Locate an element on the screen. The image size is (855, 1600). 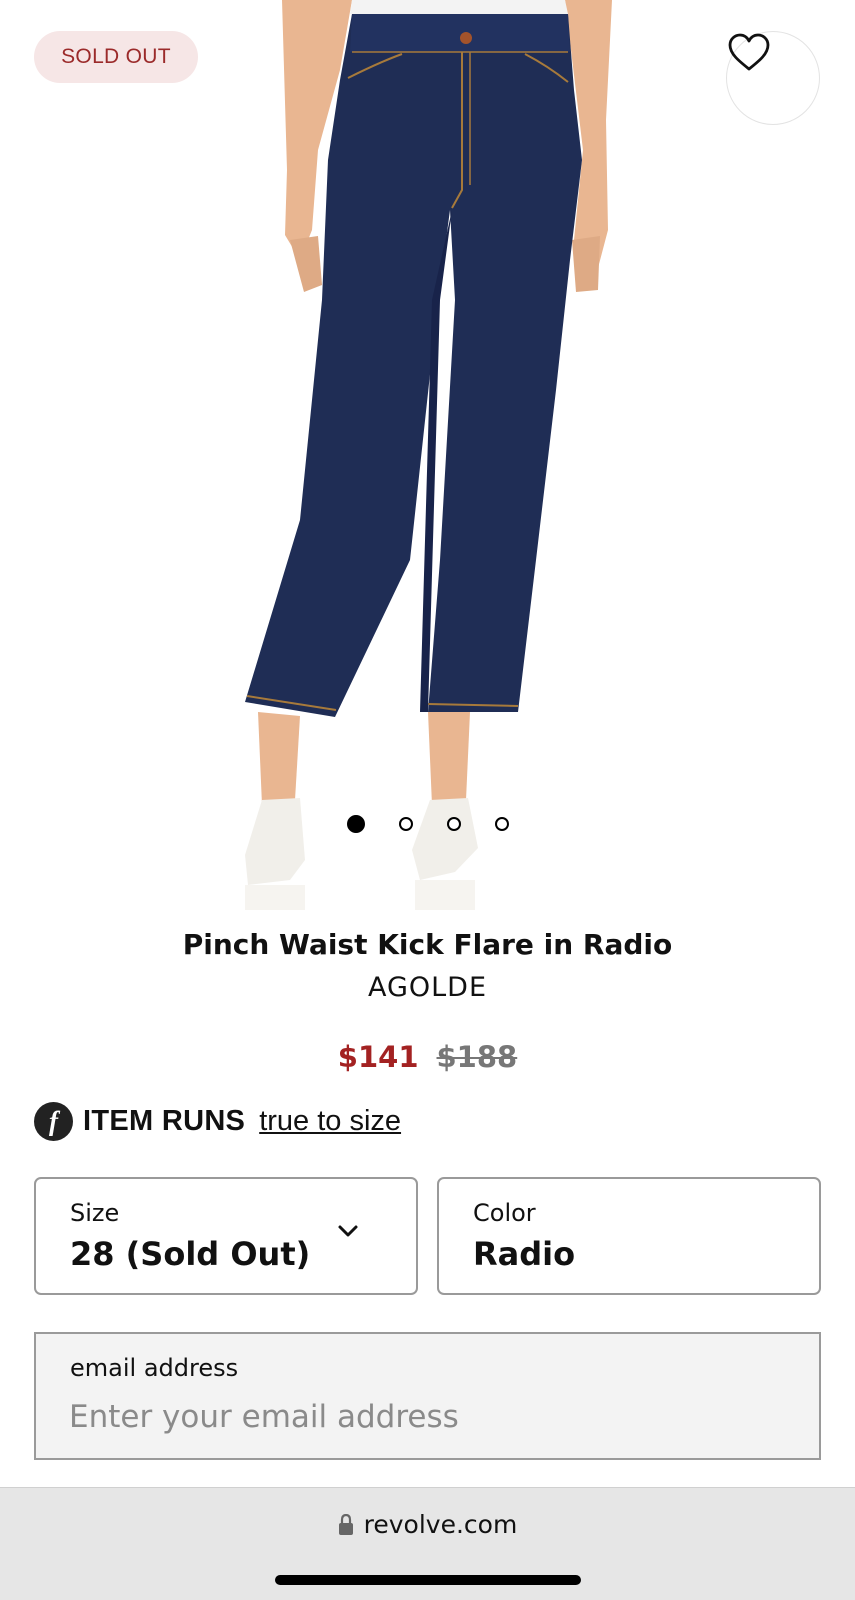
lock-icon is located at coordinates (345, 1524).